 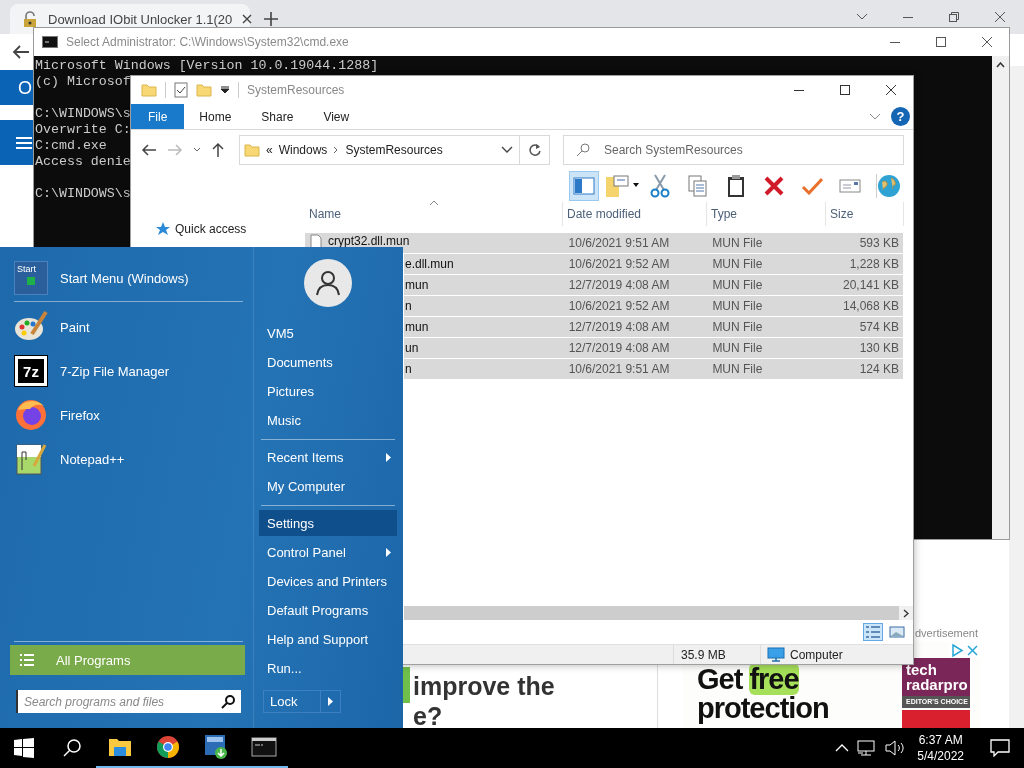 What do you see at coordinates (216, 747) in the screenshot?
I see `installer-box-icon` at bounding box center [216, 747].